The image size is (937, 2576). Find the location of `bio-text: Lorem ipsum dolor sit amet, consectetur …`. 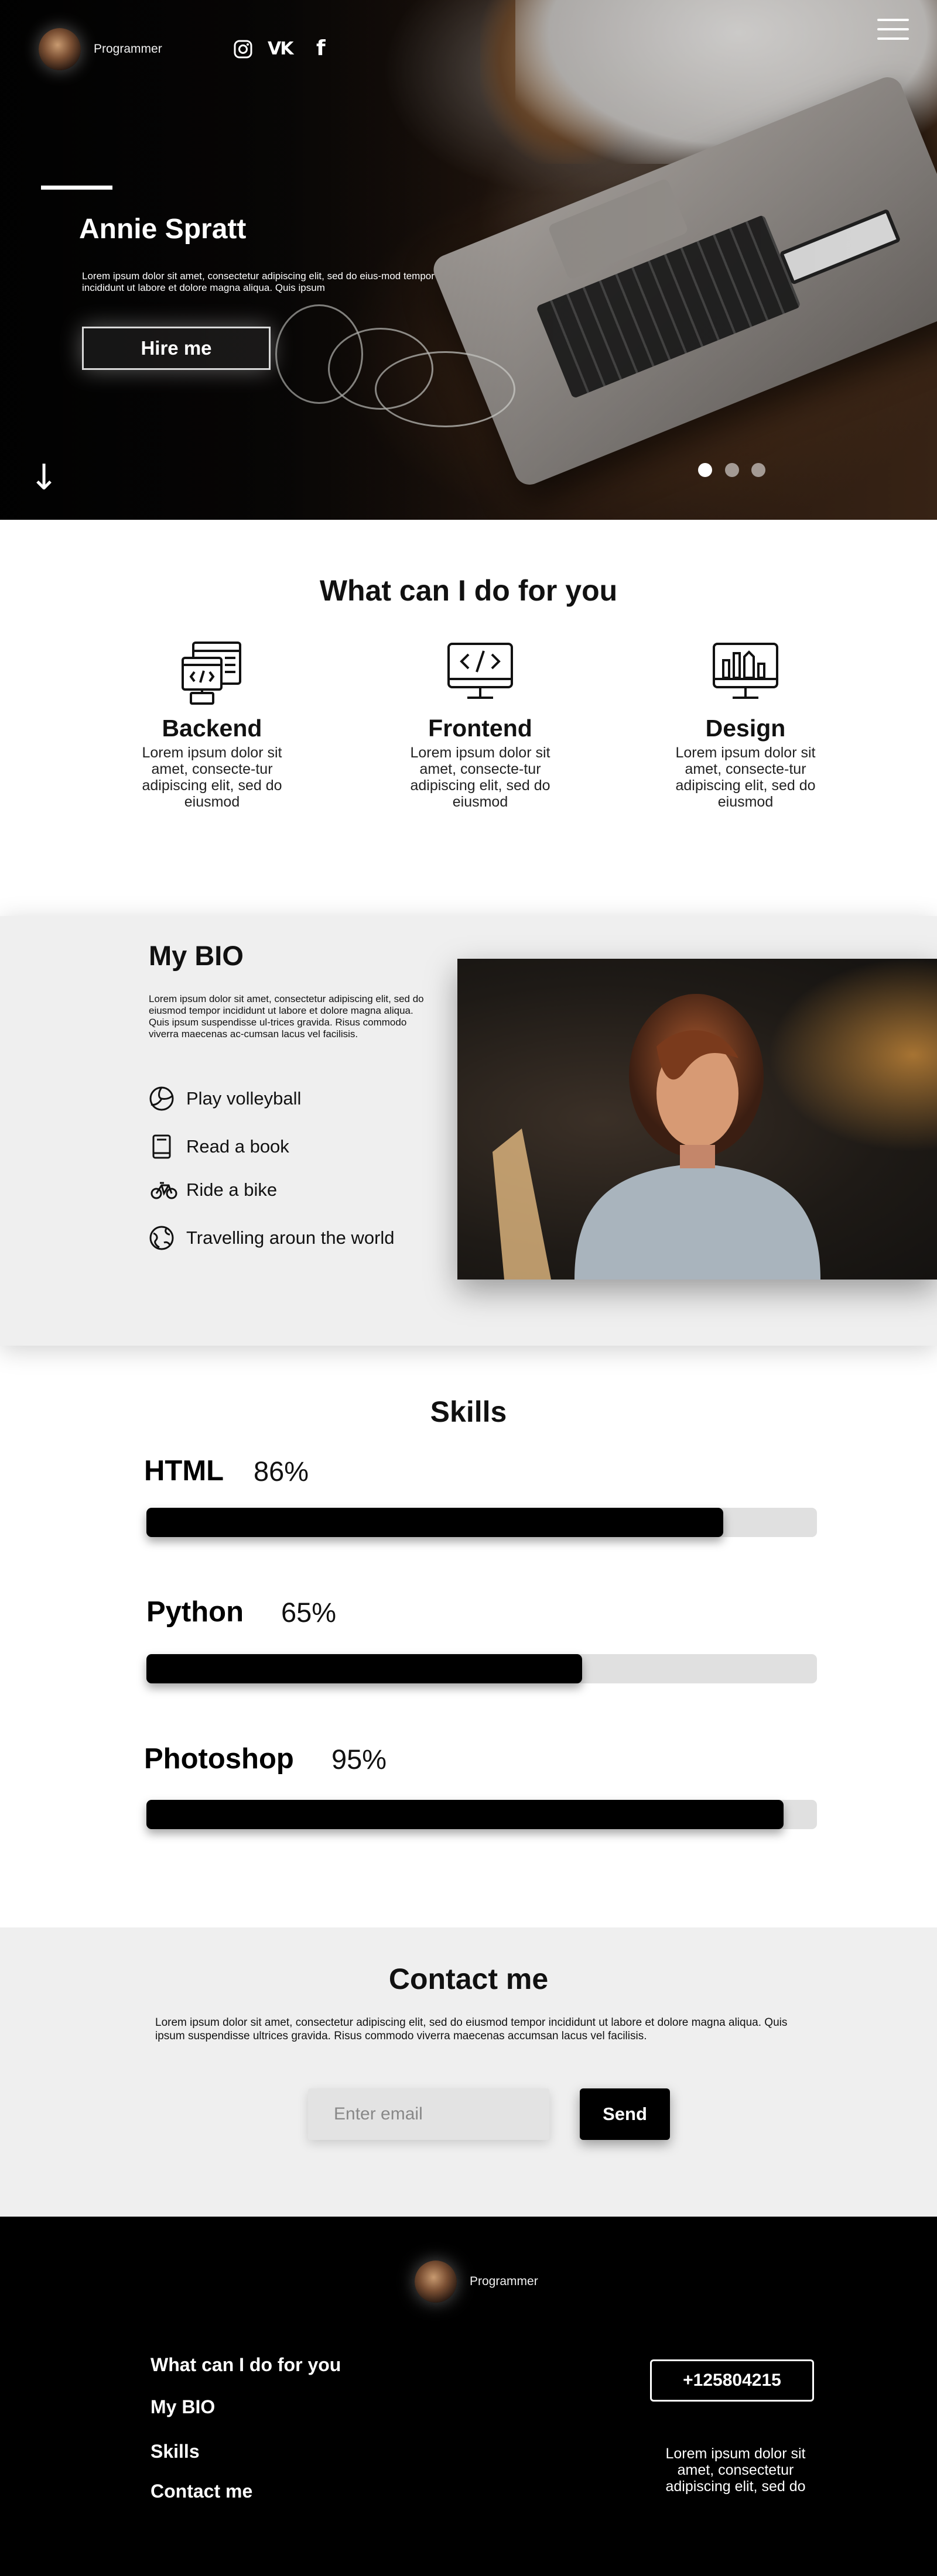

bio-text: Lorem ipsum dolor sit amet, consectetur … is located at coordinates (286, 1016).